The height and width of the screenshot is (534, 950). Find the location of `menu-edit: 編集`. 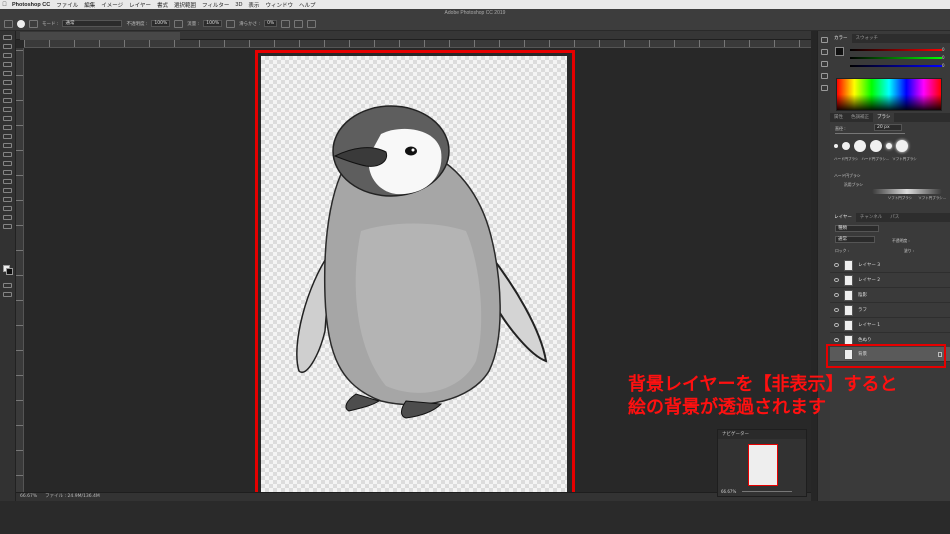

menu-edit: 編集 is located at coordinates (89, 5).